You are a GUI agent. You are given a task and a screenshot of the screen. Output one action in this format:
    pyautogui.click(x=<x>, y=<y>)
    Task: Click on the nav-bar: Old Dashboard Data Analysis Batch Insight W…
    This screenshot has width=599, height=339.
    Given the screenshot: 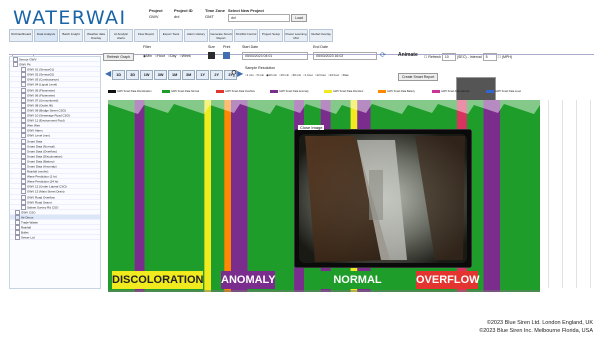 What is the action you would take?
    pyautogui.click(x=301, y=36)
    